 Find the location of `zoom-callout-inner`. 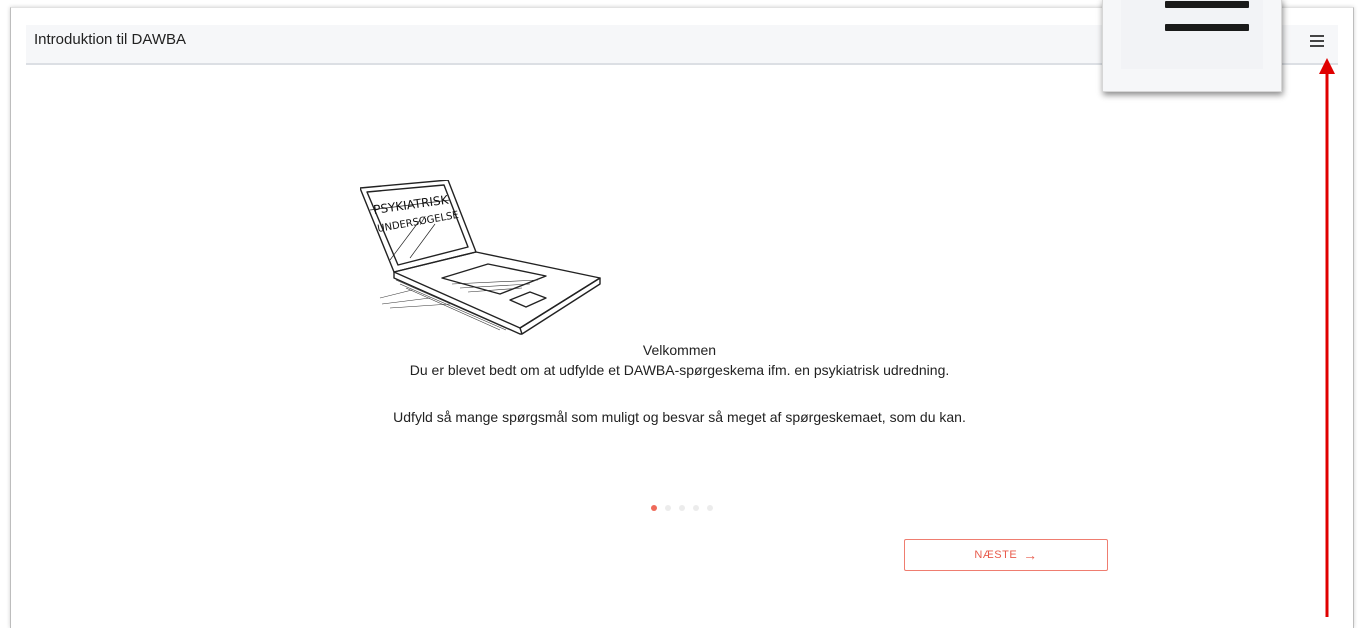

zoom-callout-inner is located at coordinates (1192, 34).